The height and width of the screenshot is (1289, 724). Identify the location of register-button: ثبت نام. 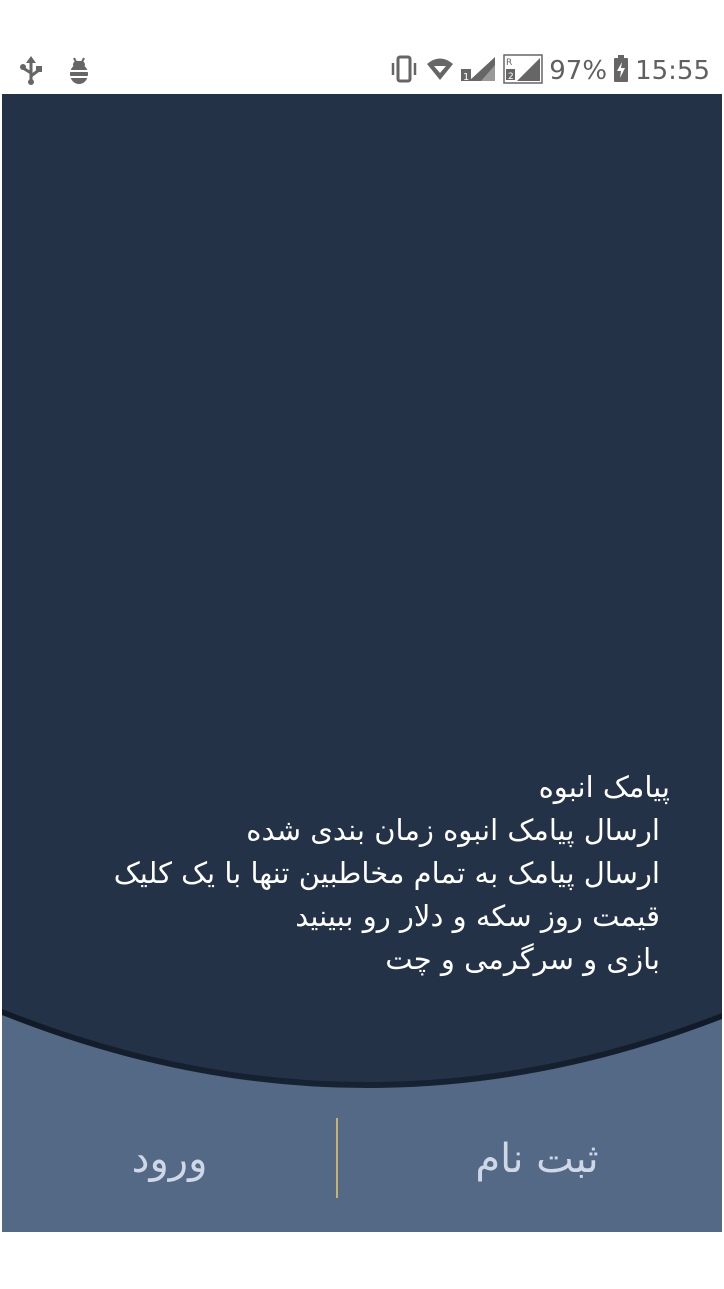
(537, 1159).